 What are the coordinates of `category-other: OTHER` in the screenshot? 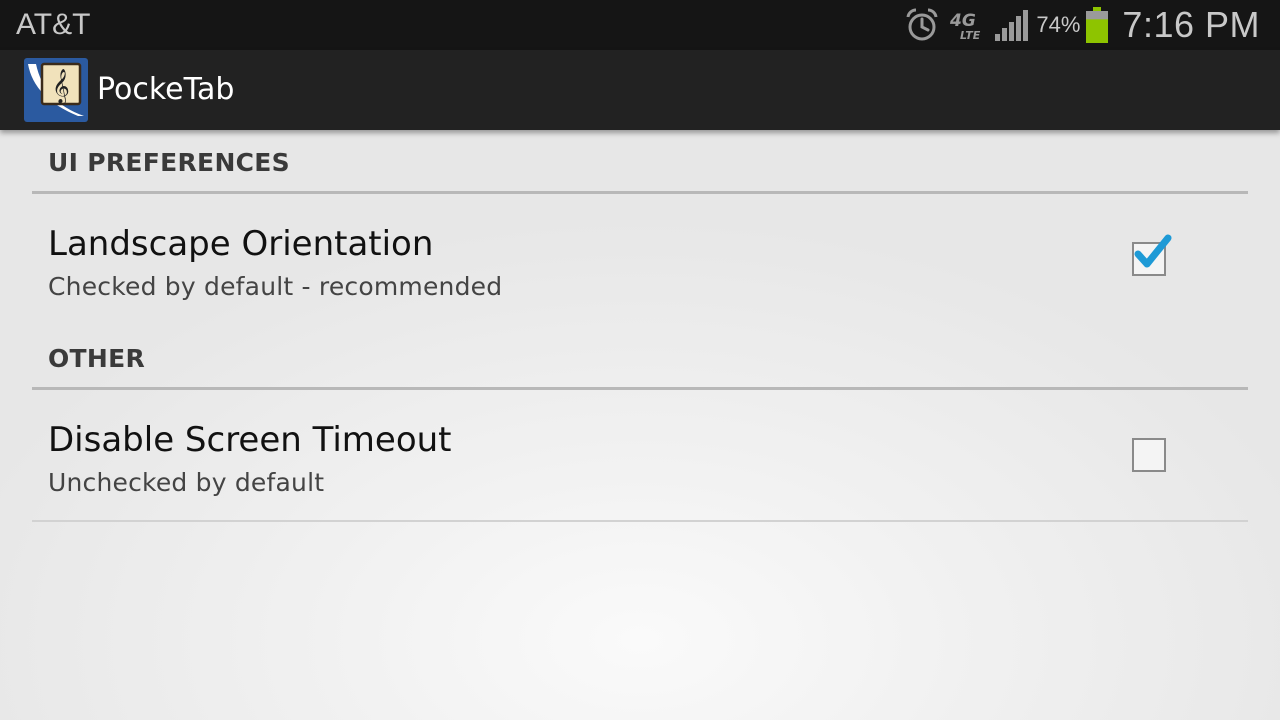 It's located at (640, 358).